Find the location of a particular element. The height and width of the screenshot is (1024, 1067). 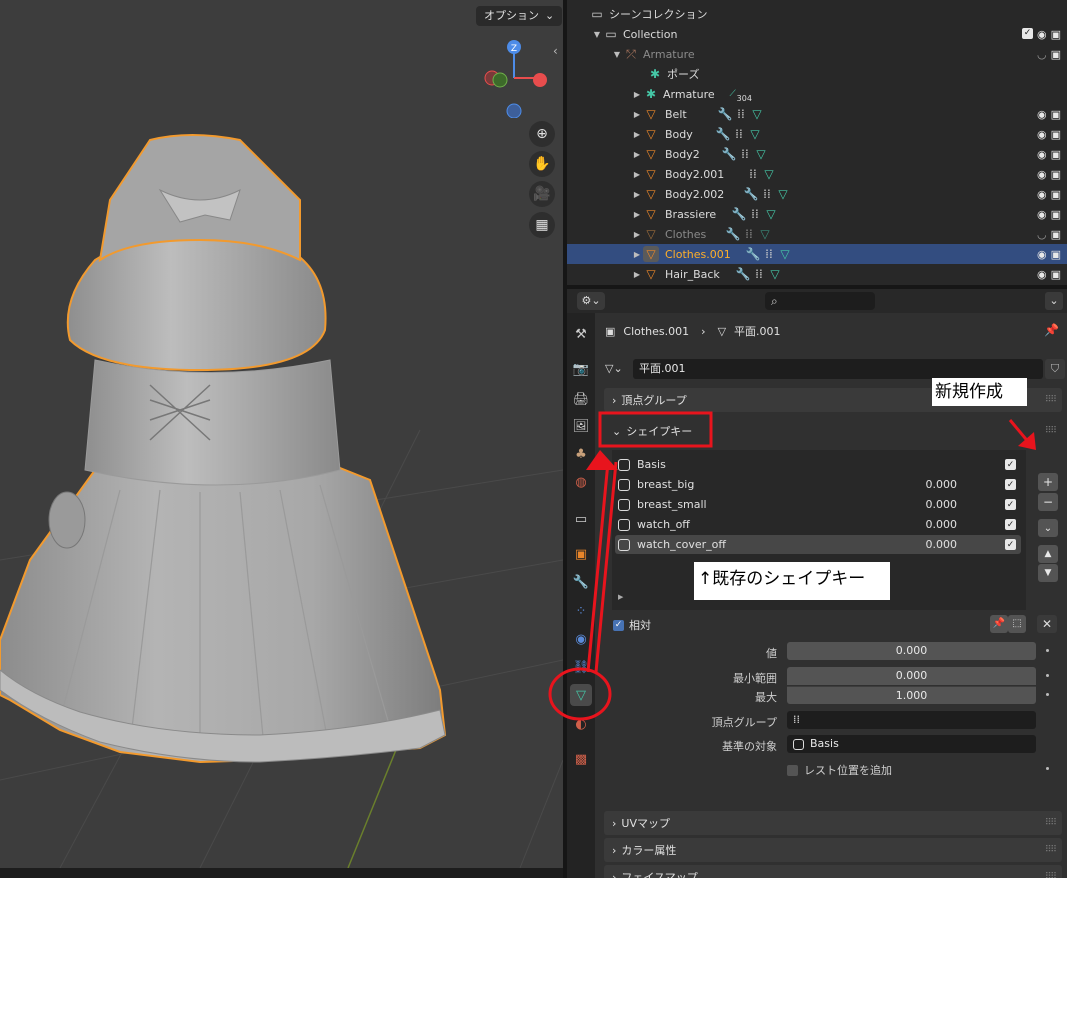

min-range-field: 0.000 is located at coordinates (911, 676).